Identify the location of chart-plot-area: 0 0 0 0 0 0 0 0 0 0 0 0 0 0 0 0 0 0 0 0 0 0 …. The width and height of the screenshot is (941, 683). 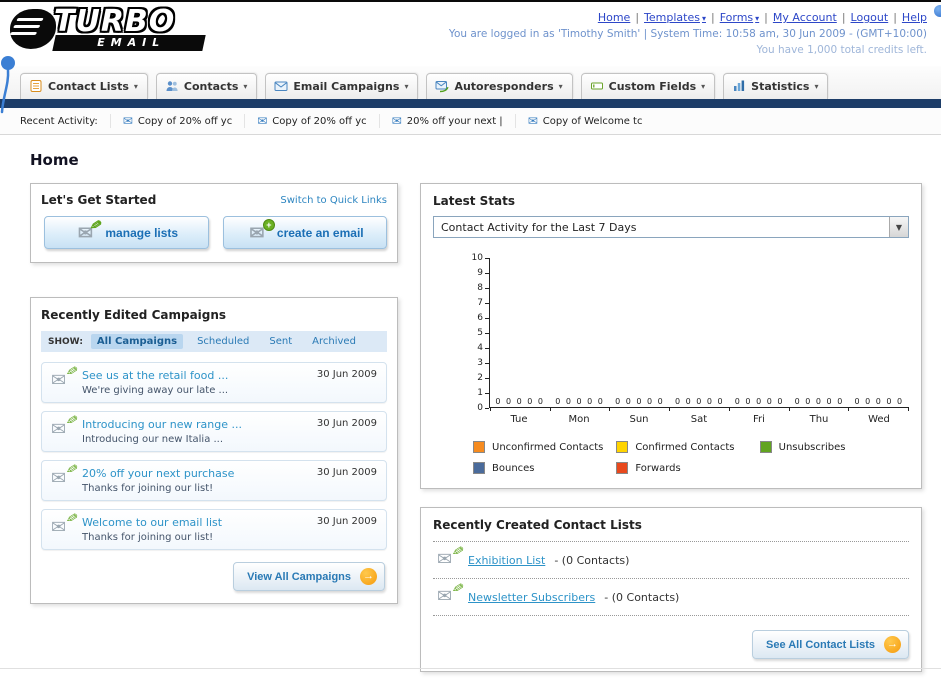
(699, 333).